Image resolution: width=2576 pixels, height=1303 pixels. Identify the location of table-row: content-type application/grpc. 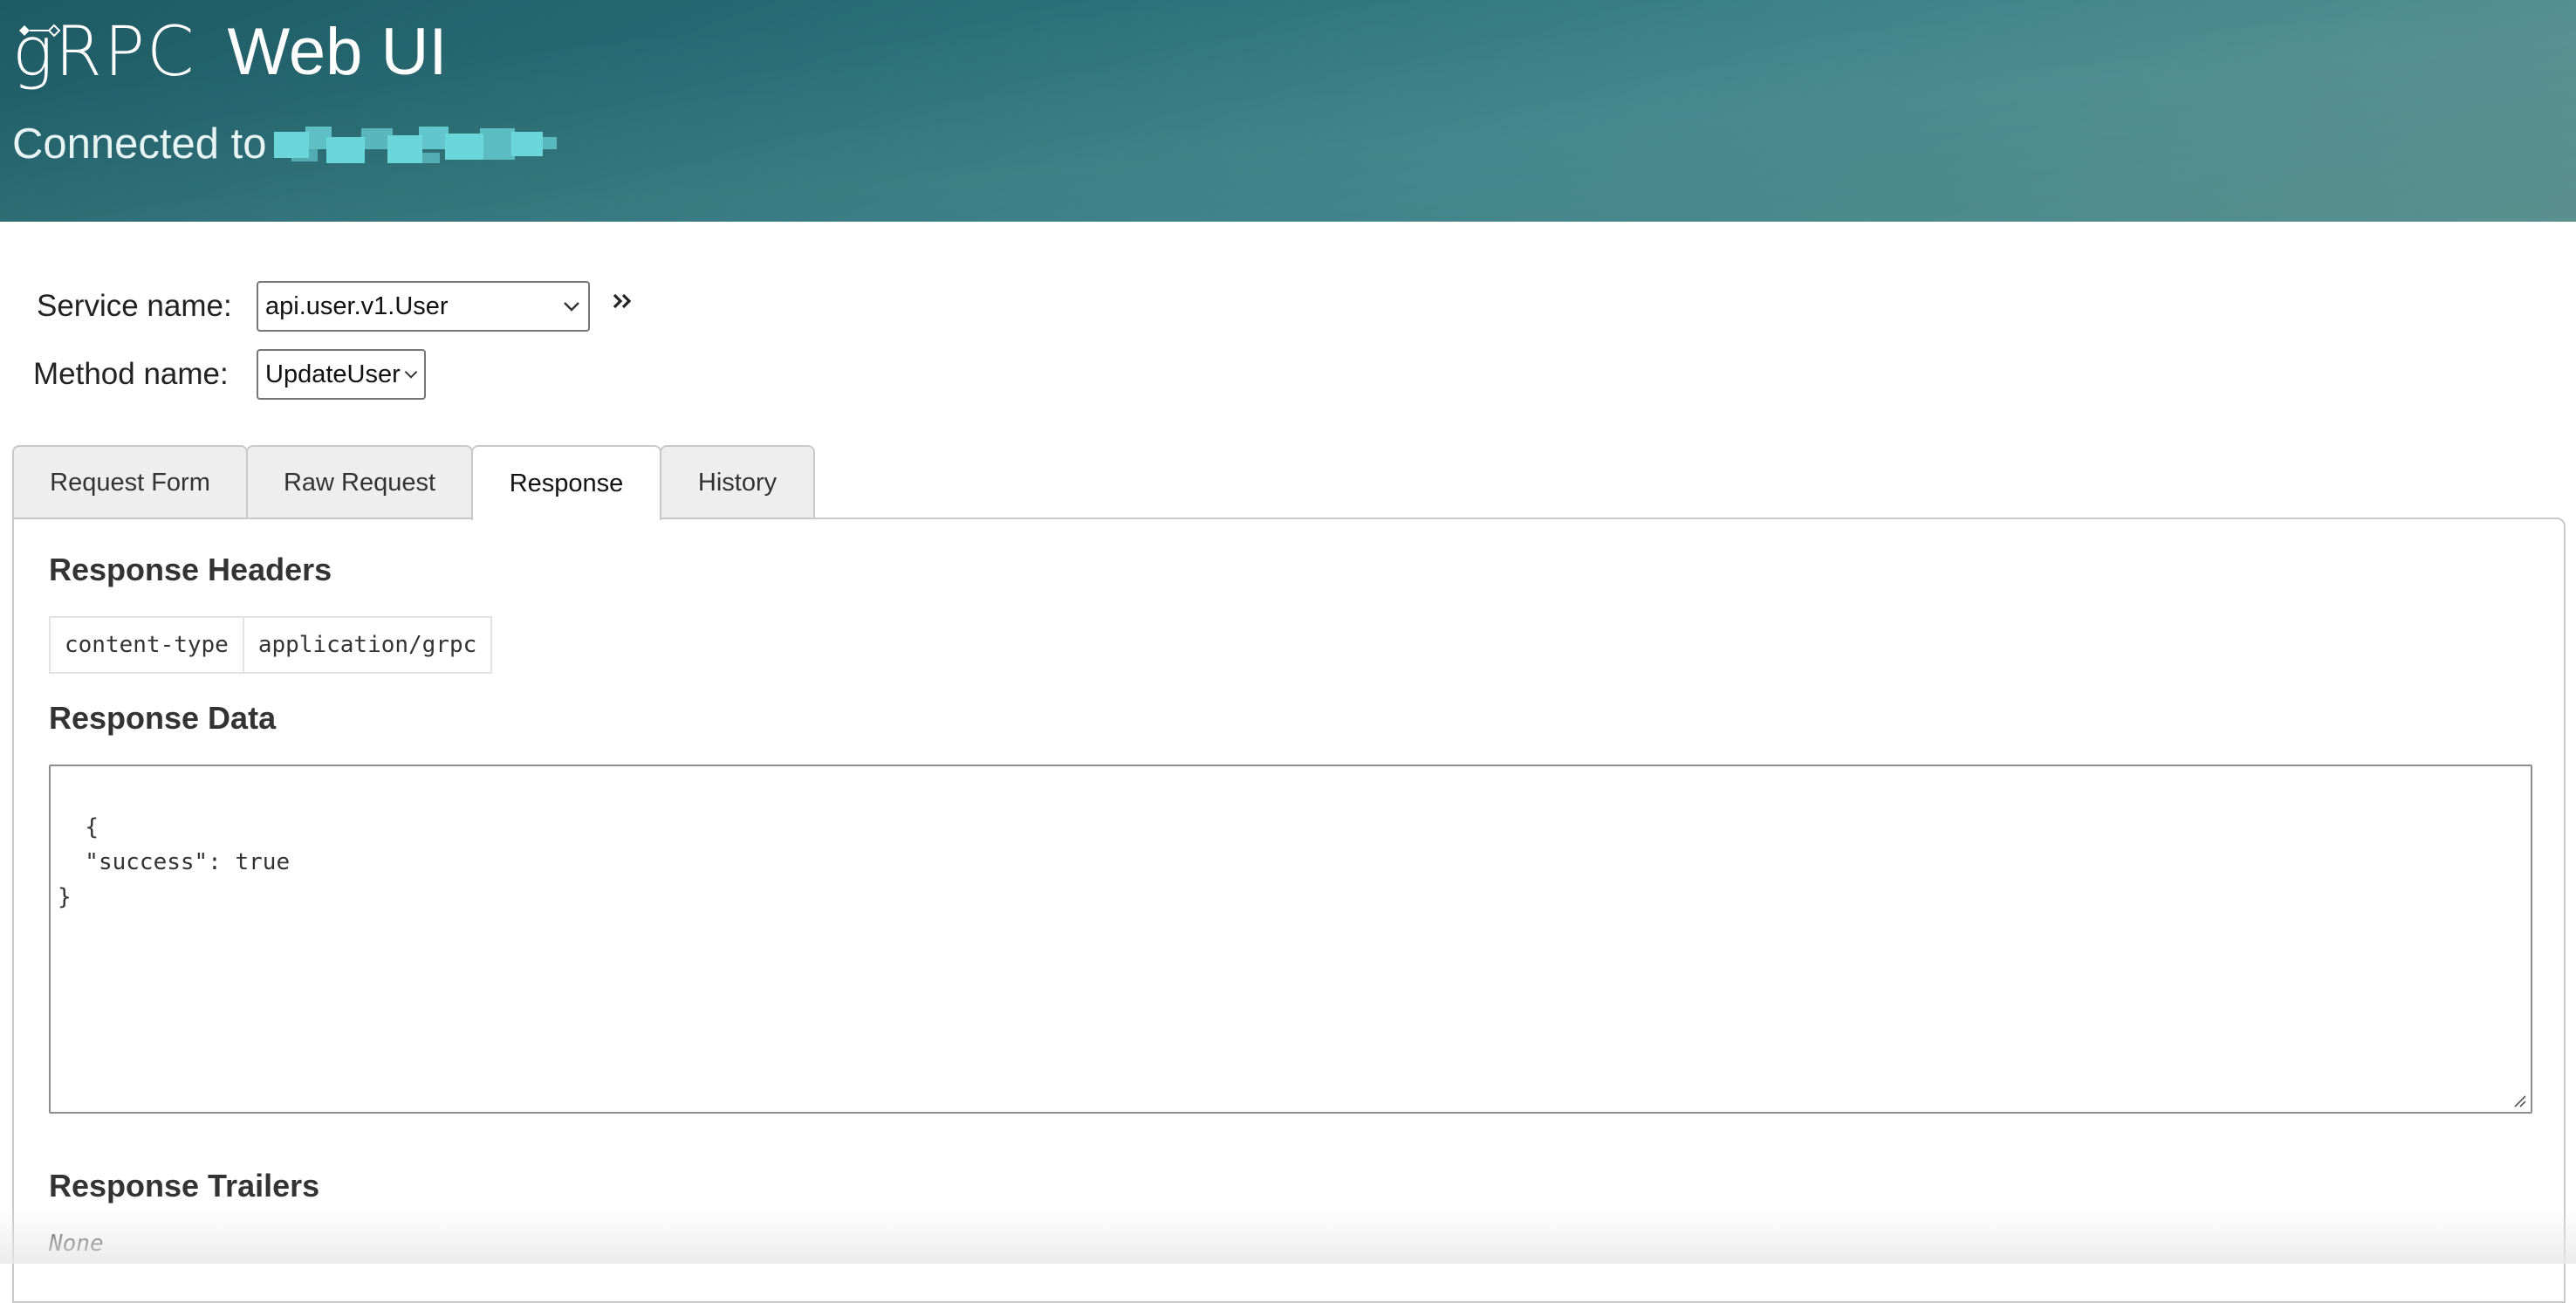
(271, 645).